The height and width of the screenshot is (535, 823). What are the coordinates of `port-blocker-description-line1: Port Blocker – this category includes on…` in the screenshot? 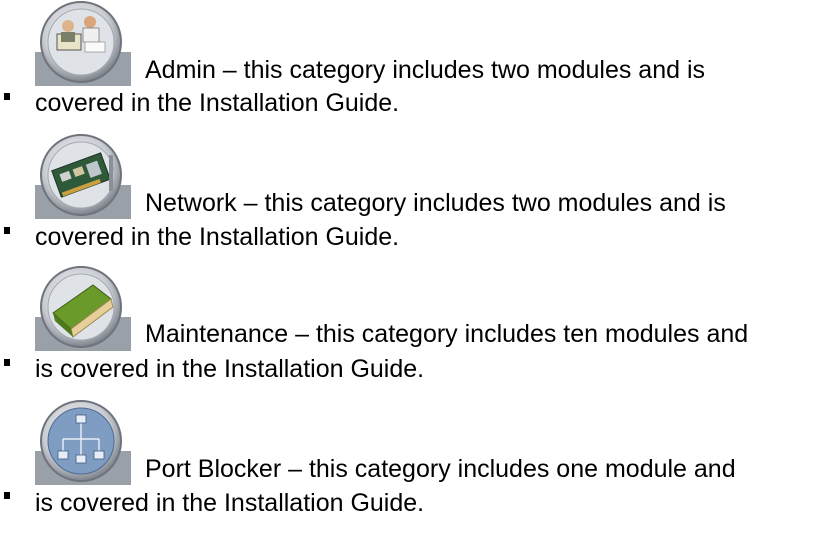 It's located at (440, 469).